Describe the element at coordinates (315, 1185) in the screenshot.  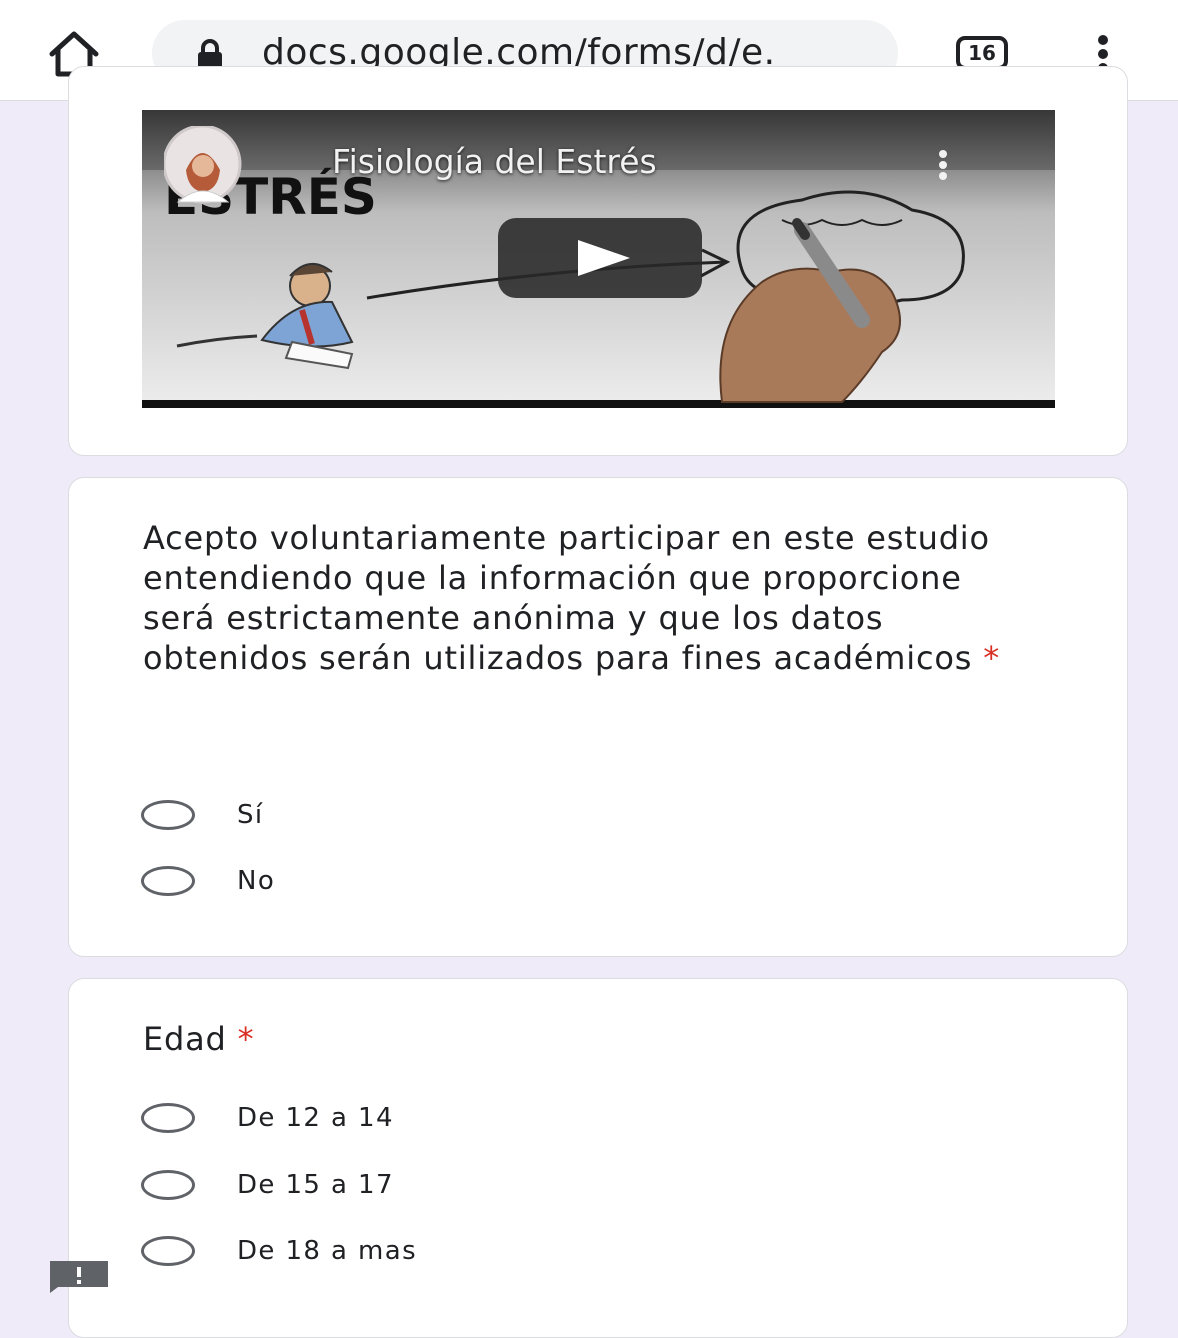
I see `option-label: De 15 a 17` at that location.